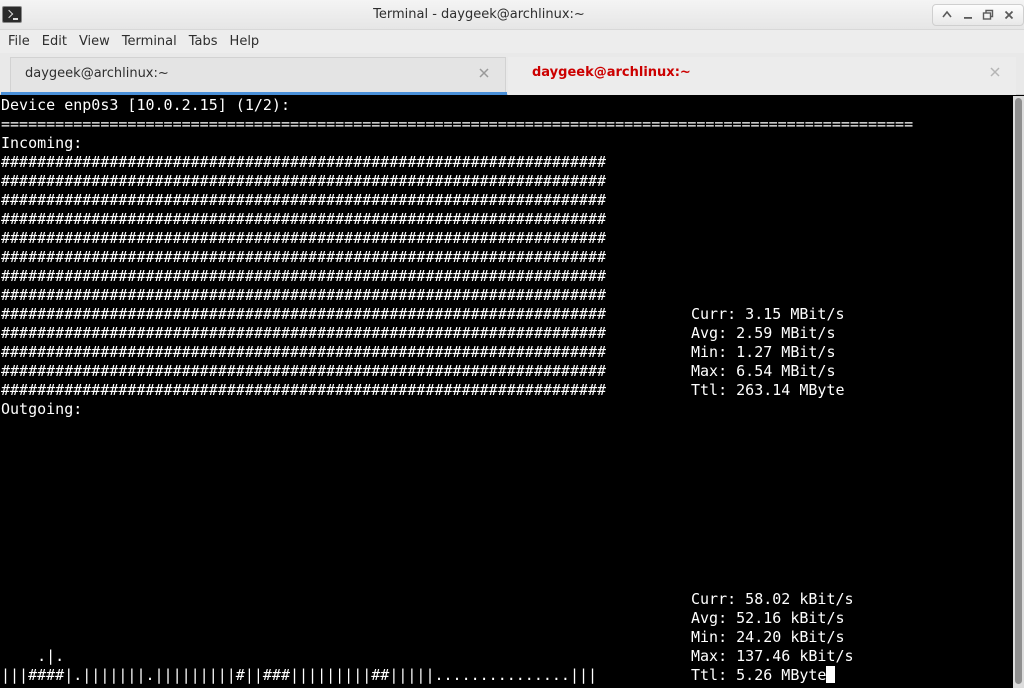  Describe the element at coordinates (768, 390) in the screenshot. I see `incoming-ttl: Ttl: 263.14 MByte` at that location.